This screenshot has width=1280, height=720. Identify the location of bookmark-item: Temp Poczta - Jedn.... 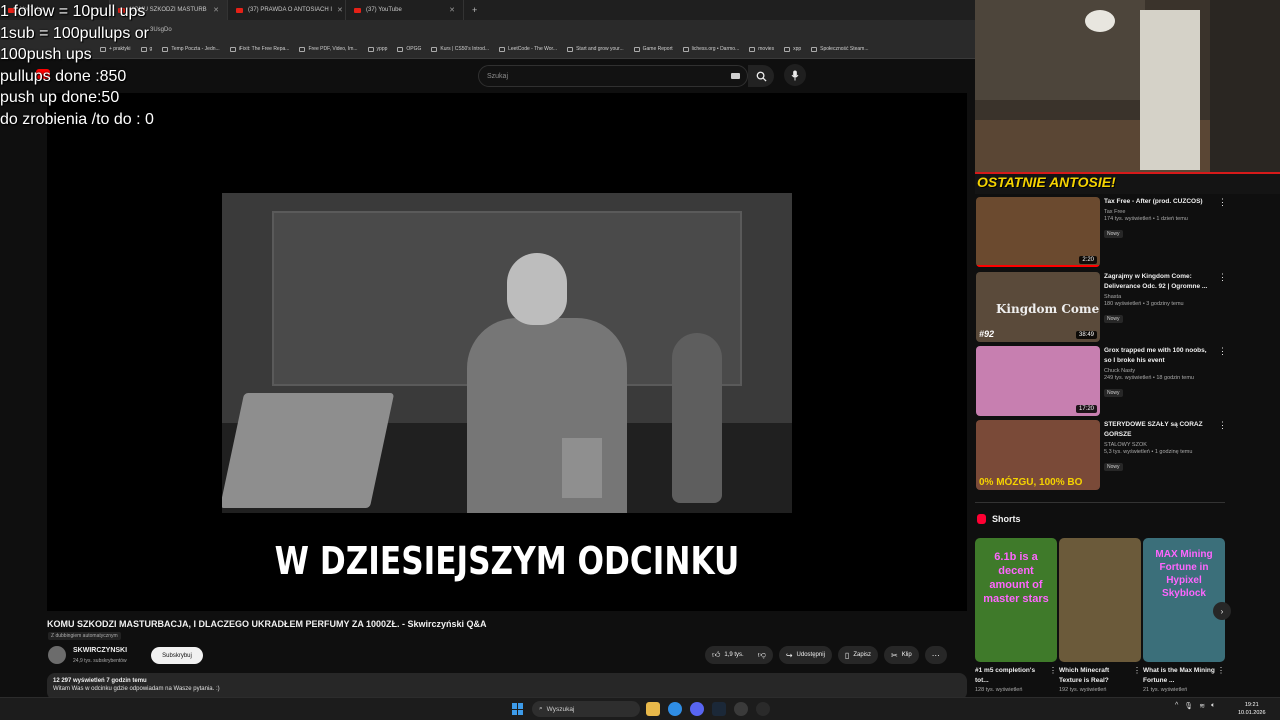
(191, 49).